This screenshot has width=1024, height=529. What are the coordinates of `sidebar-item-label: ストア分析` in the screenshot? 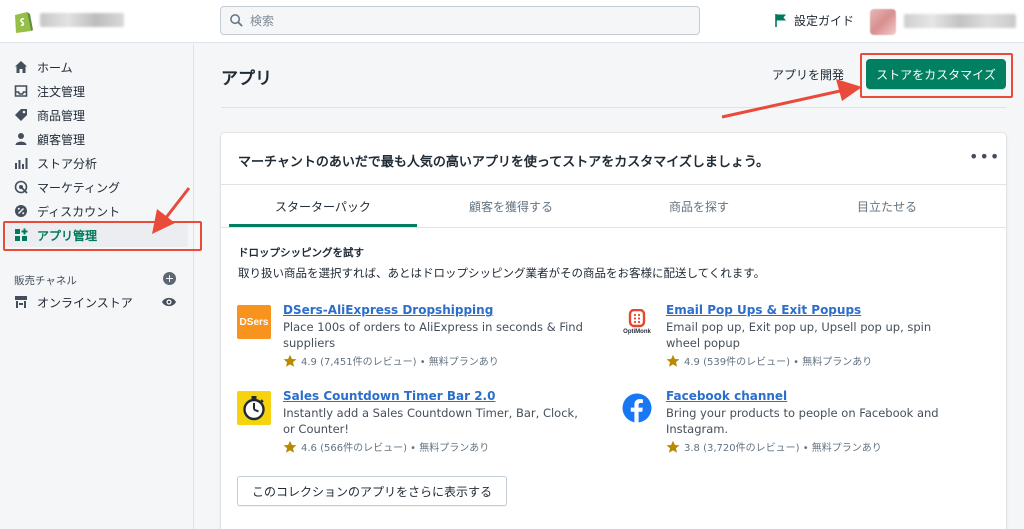 It's located at (67, 163).